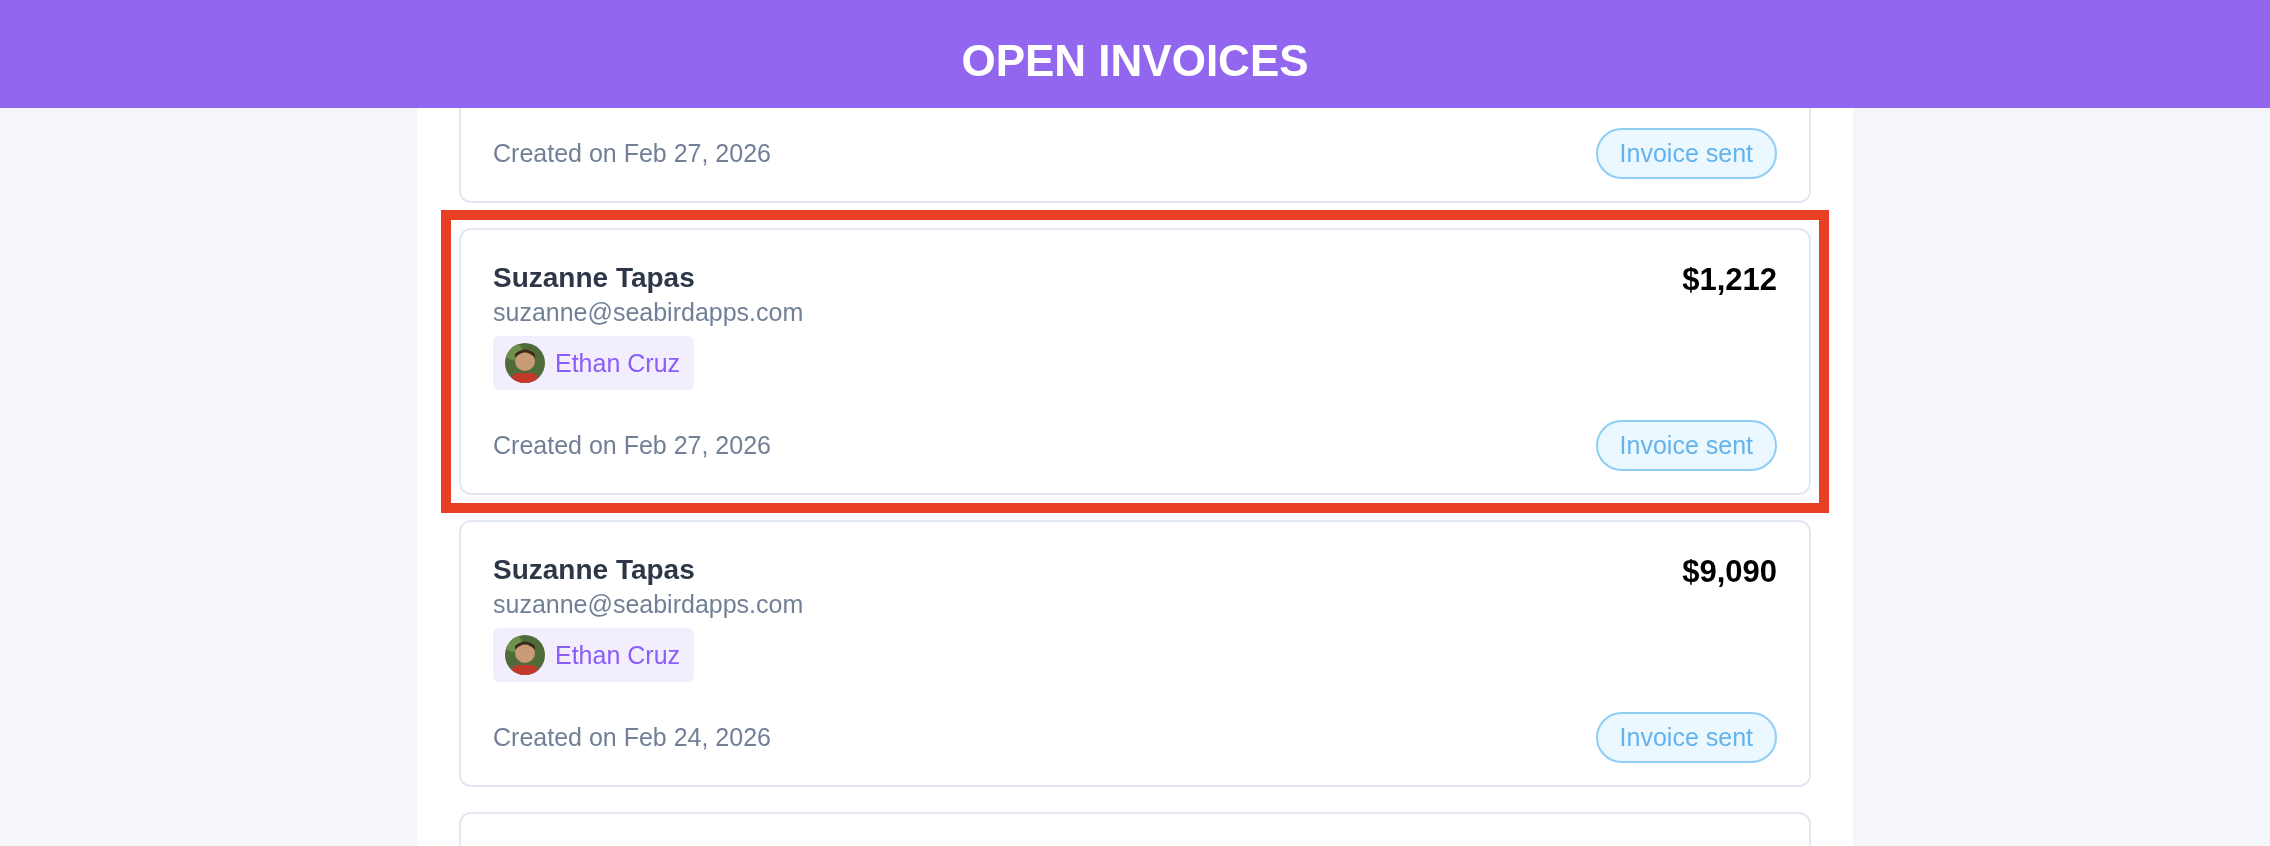 The image size is (2270, 846). I want to click on invoice-amount: $9,090, so click(1729, 572).